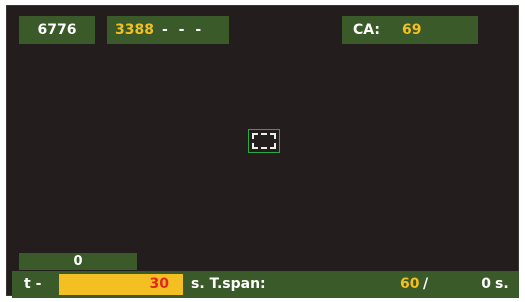 The height and width of the screenshot is (302, 525). I want to click on counter-value: 6776, so click(57, 30).